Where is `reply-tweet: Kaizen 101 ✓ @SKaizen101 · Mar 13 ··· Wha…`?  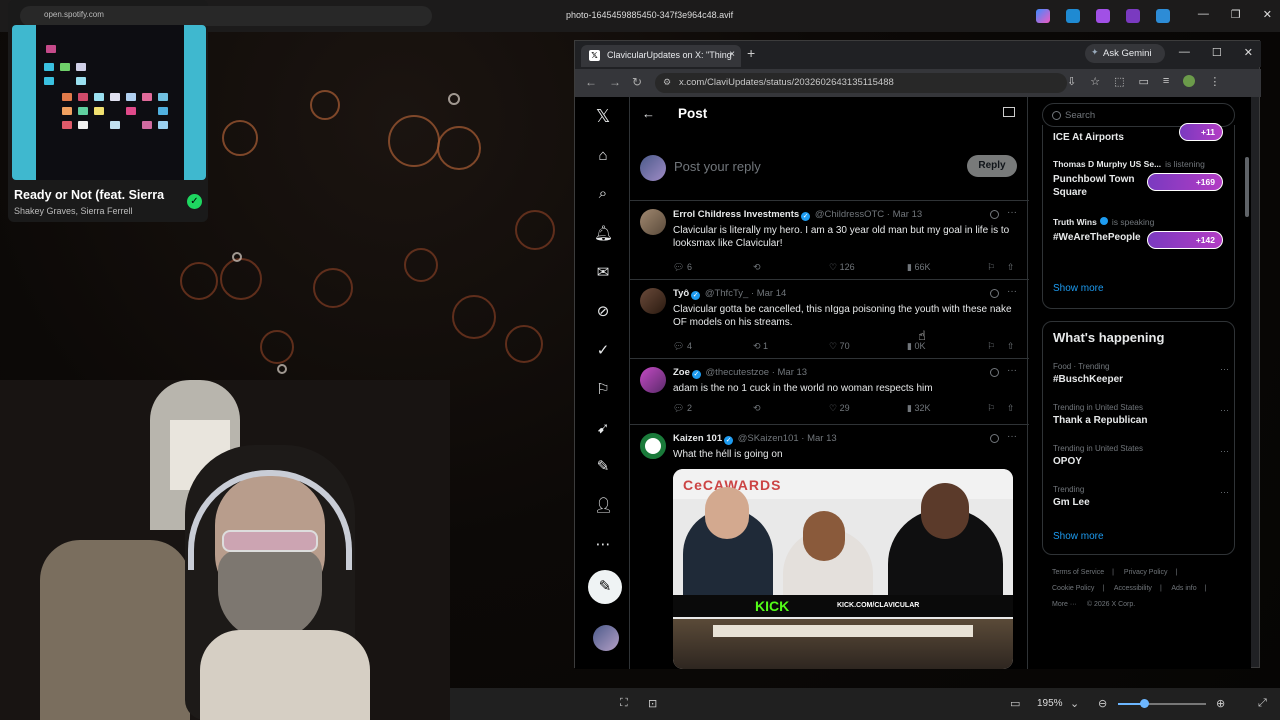
reply-tweet: Kaizen 101 ✓ @SKaizen101 · Mar 13 ··· Wha… is located at coordinates (829, 547).